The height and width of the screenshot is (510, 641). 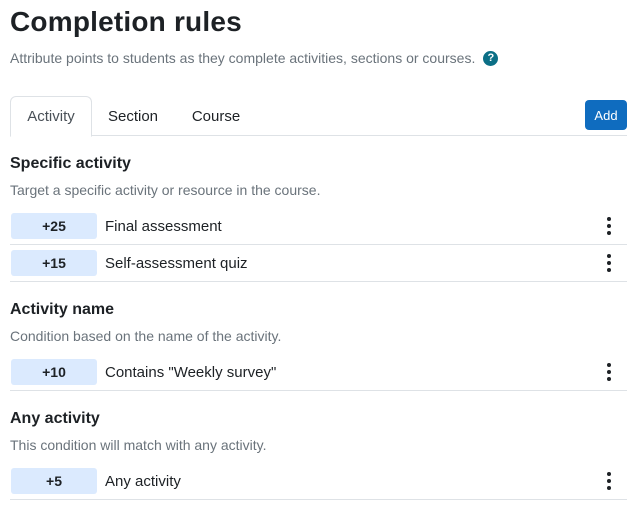 What do you see at coordinates (62, 309) in the screenshot?
I see `group-title-activity-name: Activity name` at bounding box center [62, 309].